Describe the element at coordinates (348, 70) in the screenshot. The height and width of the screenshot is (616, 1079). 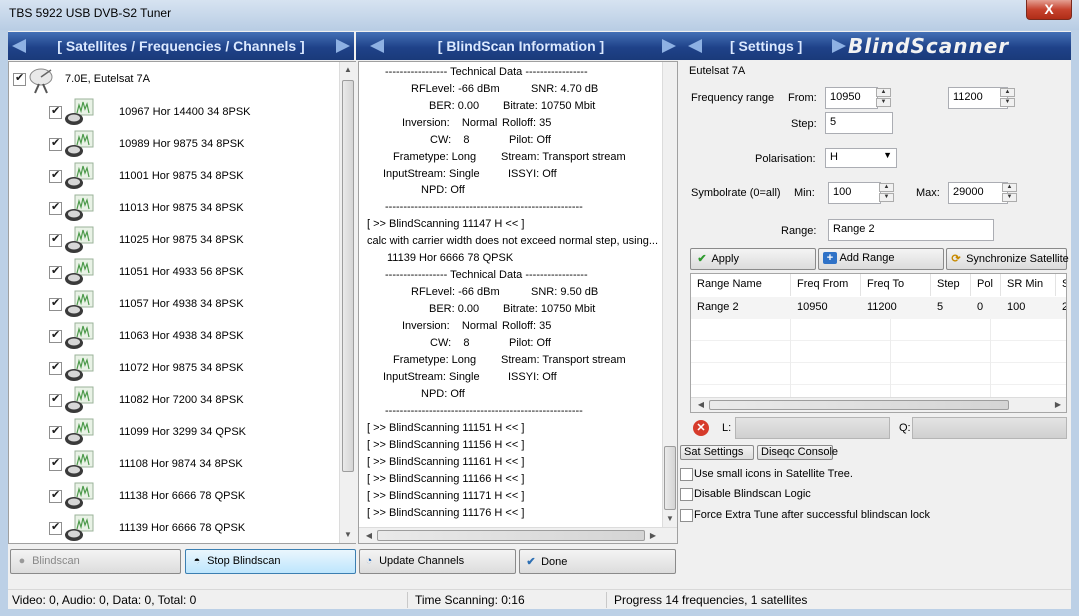
I see `scroll-up-icon: ▲` at that location.